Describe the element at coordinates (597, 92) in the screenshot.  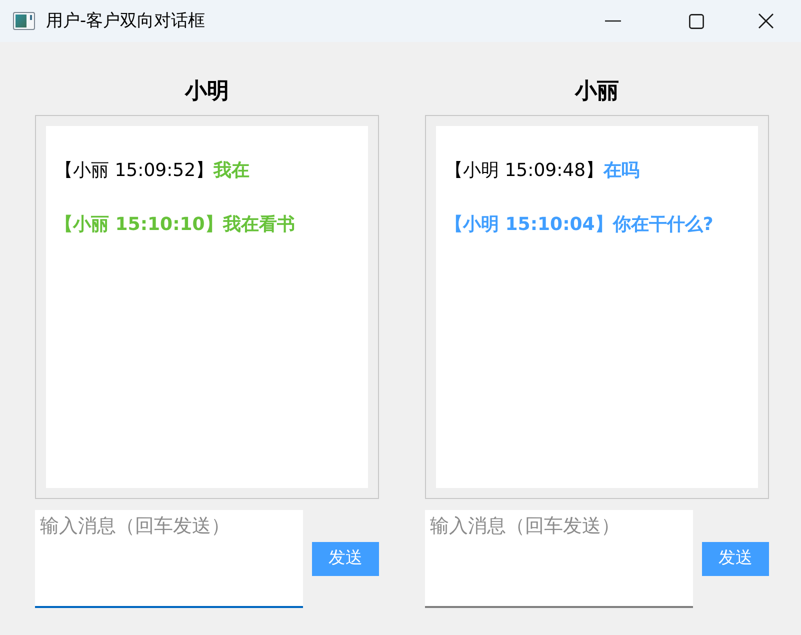
I see `user-name-heading: 小丽` at that location.